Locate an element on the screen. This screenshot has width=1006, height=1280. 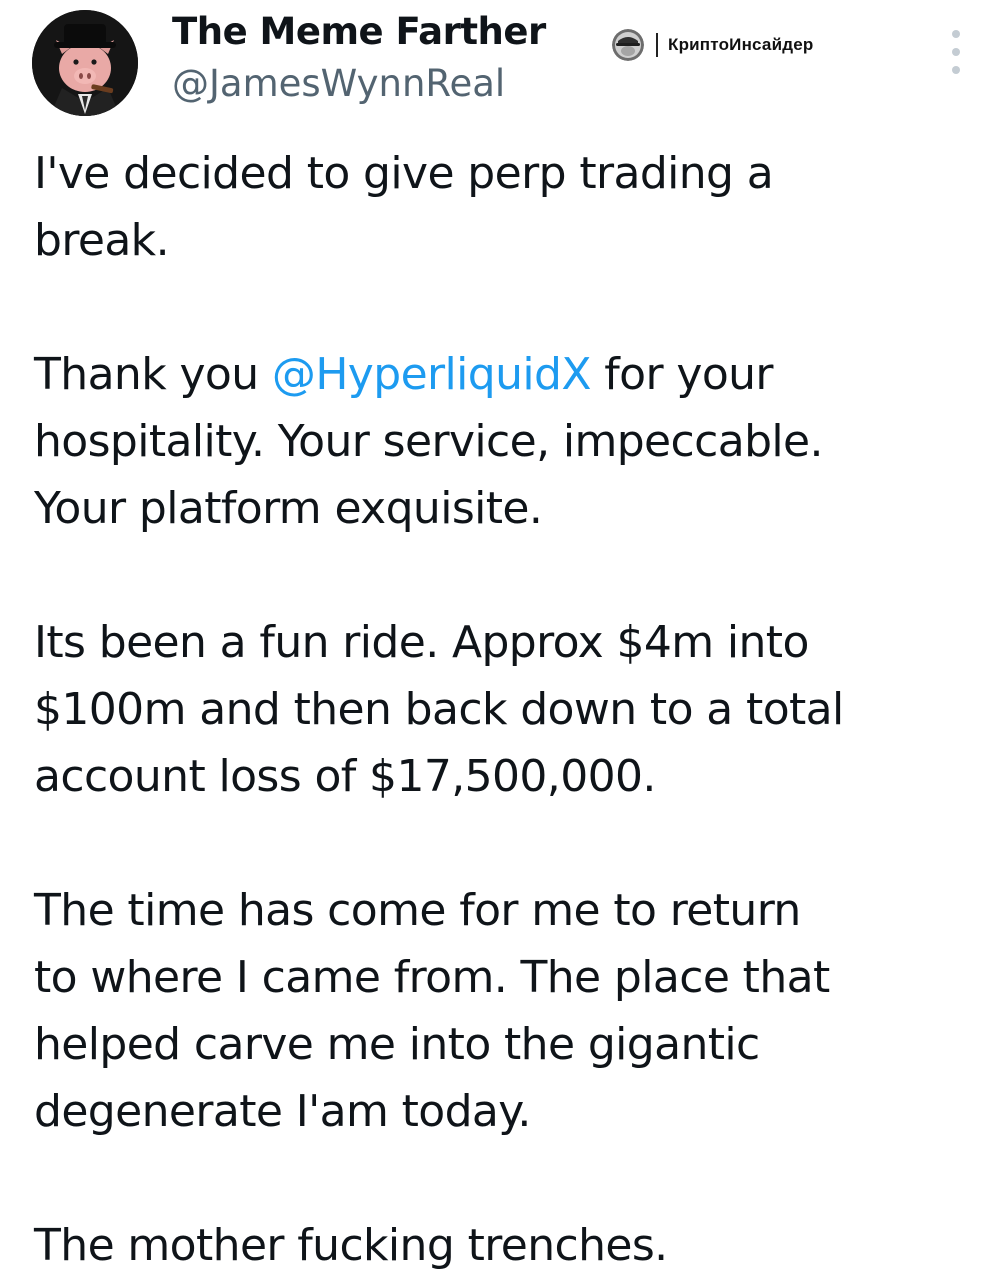
more-options-button is located at coordinates (956, 52).